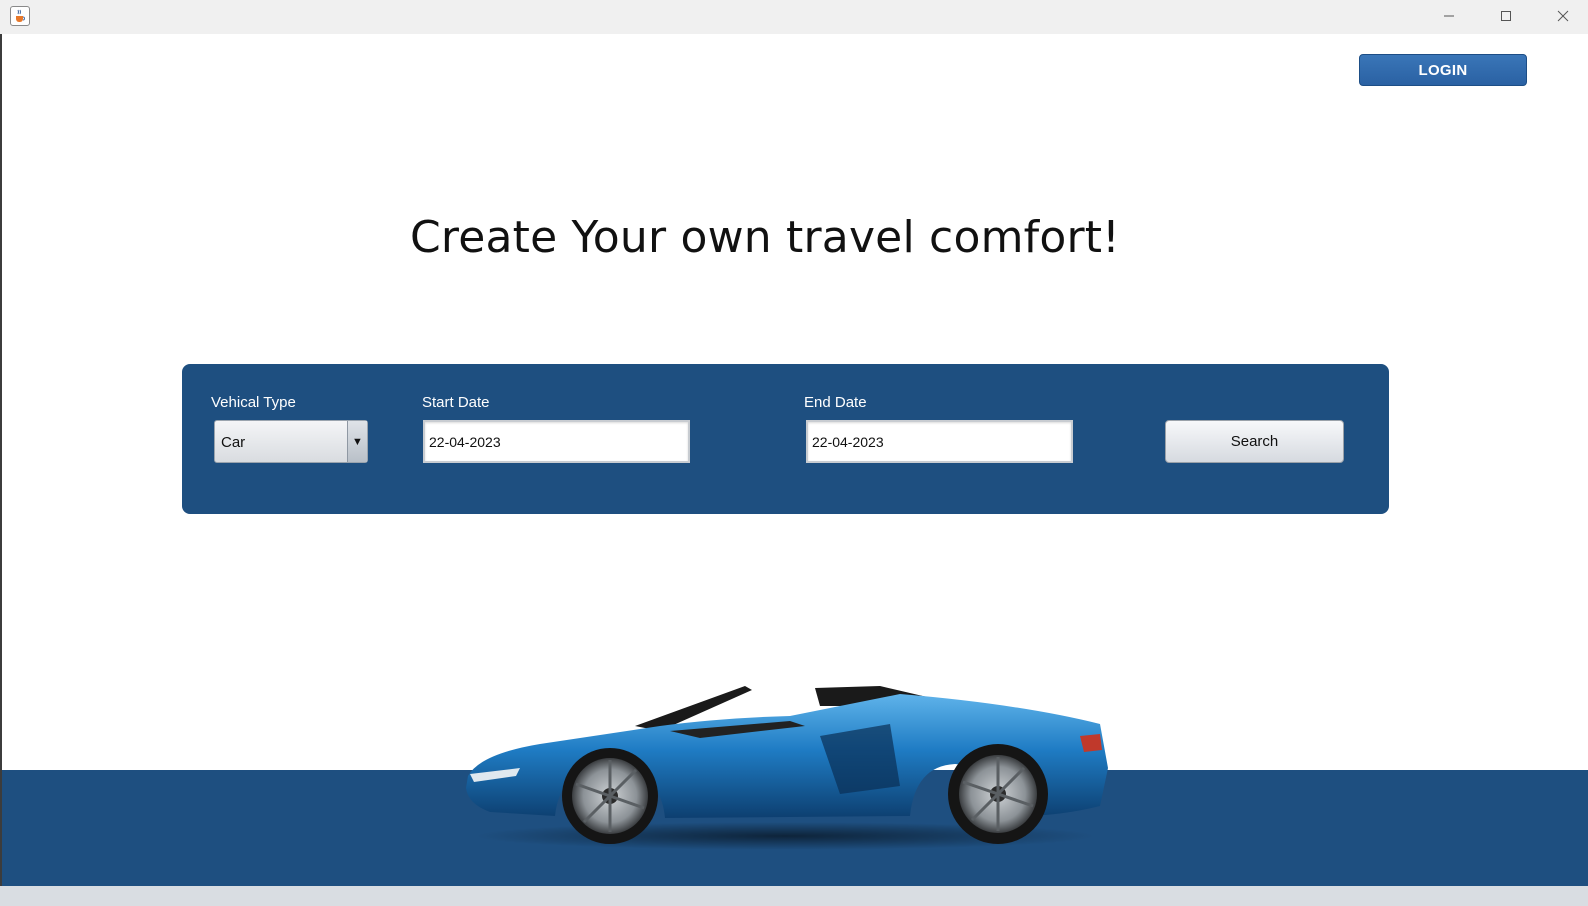 The width and height of the screenshot is (1588, 906). Describe the element at coordinates (835, 402) in the screenshot. I see `end-date-label: End Date` at that location.